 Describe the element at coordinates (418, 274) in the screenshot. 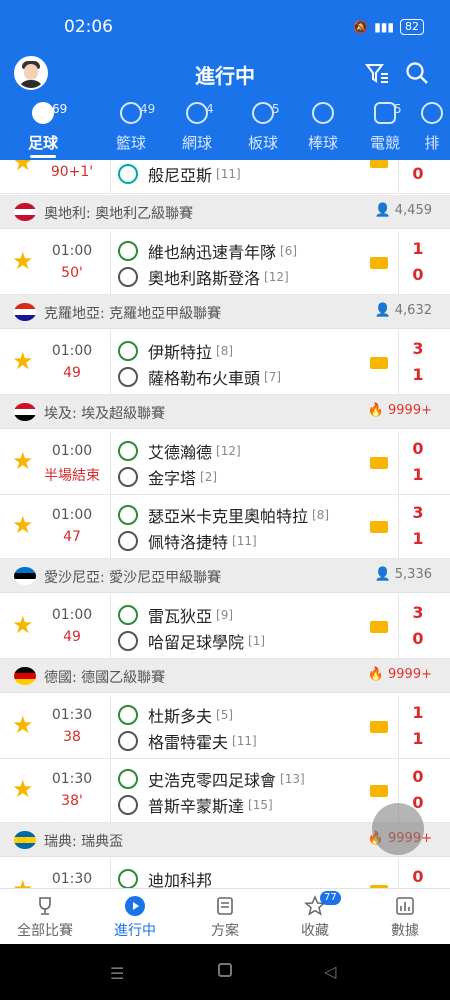

I see `away-score: 0` at that location.